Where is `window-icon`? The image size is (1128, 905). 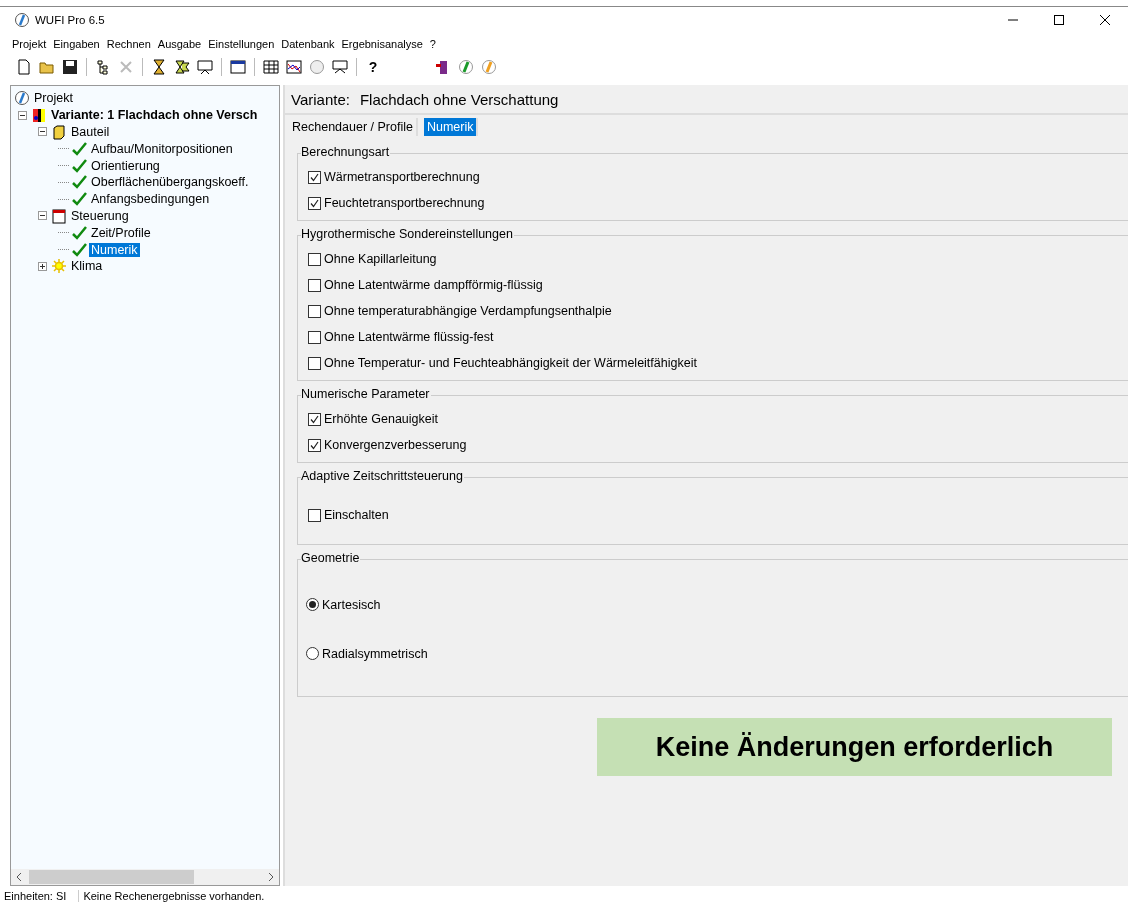 window-icon is located at coordinates (238, 67).